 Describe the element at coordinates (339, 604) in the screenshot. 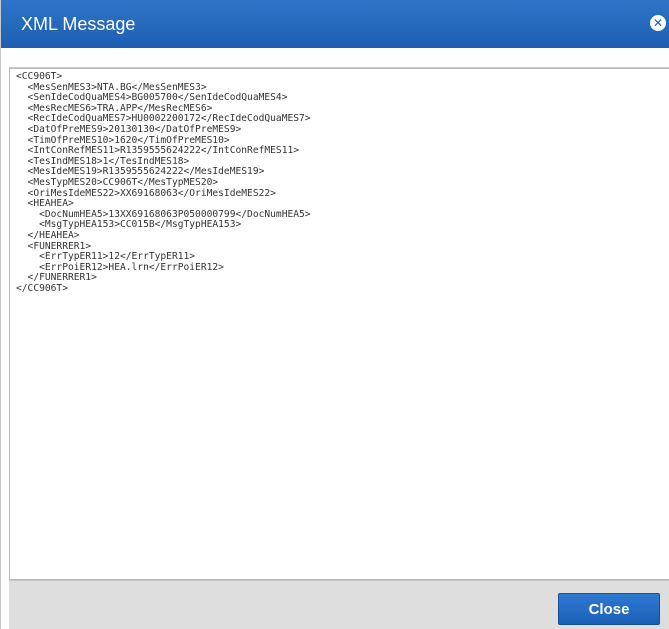

I see `dialog-footer: Close` at that location.